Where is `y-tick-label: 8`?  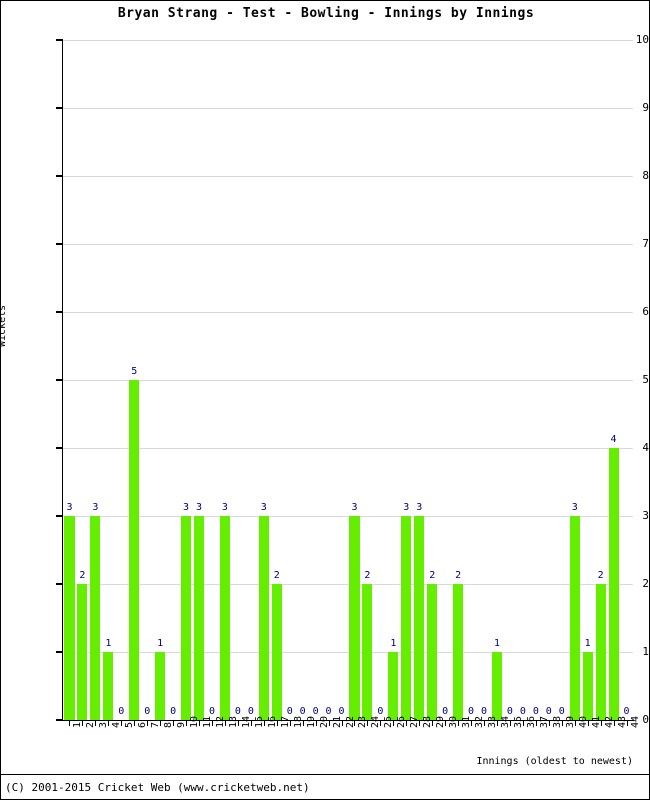
y-tick-label: 8 is located at coordinates (645, 175).